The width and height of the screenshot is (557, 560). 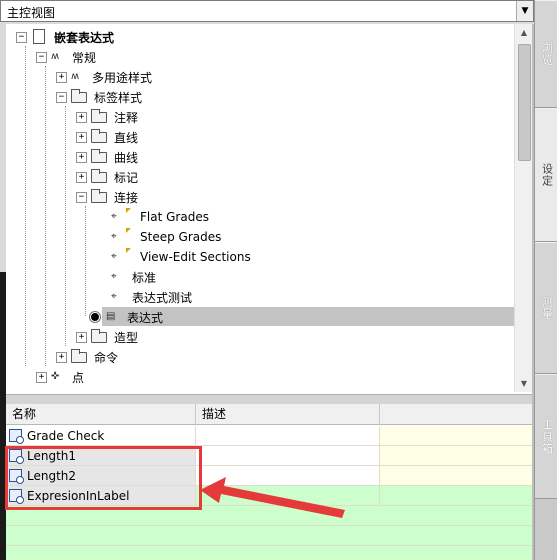 What do you see at coordinates (546, 436) in the screenshot?
I see `tab-toolbox: 工具箱` at bounding box center [546, 436].